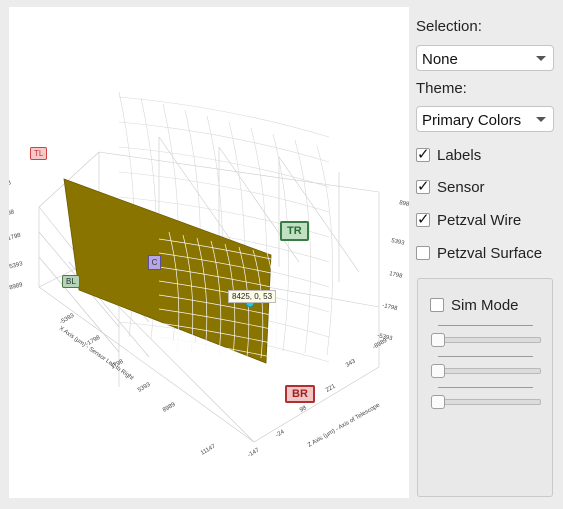 The width and height of the screenshot is (563, 509). Describe the element at coordinates (404, 204) in the screenshot. I see `right-tick-label: 898` at that location.